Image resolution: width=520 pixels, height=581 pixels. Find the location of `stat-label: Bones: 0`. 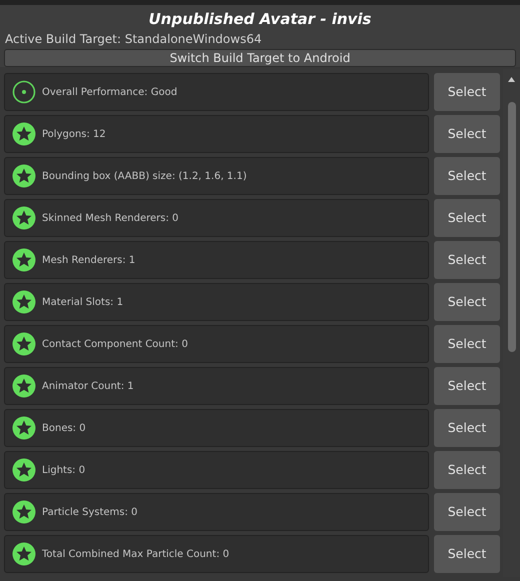

stat-label: Bones: 0 is located at coordinates (64, 429).